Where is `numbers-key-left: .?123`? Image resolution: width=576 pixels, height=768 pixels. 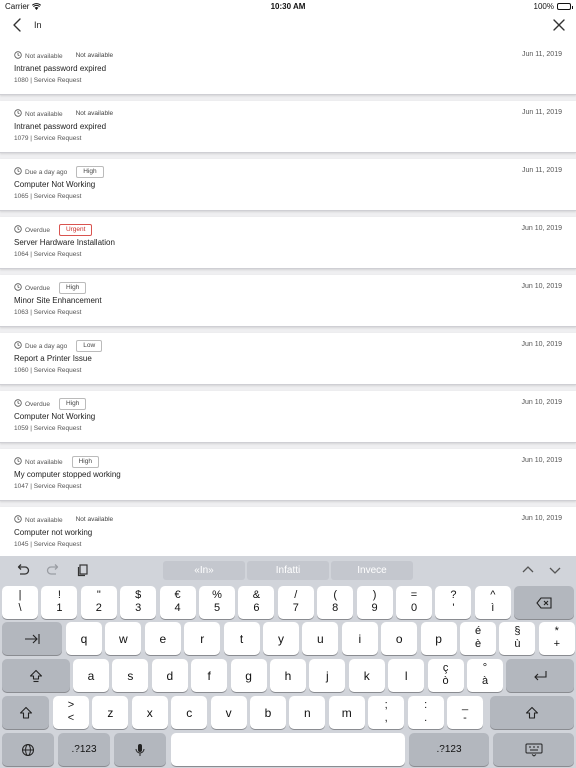
numbers-key-left: .?123 is located at coordinates (84, 749).